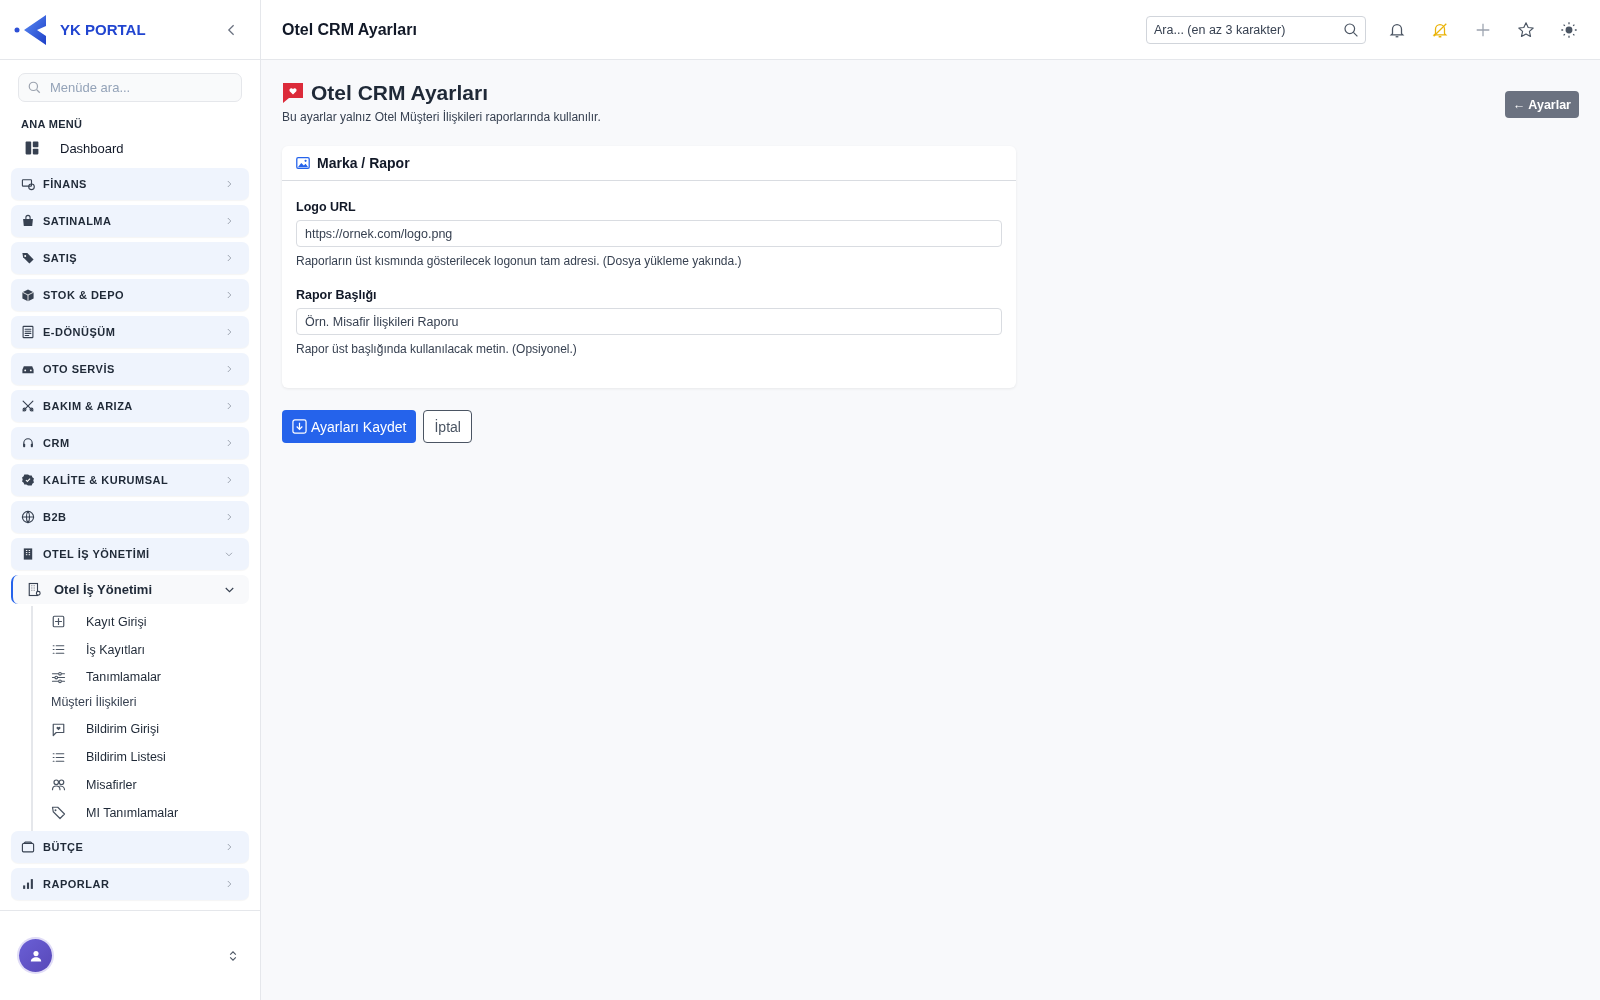 The height and width of the screenshot is (1000, 1600). I want to click on menu-group: FİNANS, so click(130, 184).